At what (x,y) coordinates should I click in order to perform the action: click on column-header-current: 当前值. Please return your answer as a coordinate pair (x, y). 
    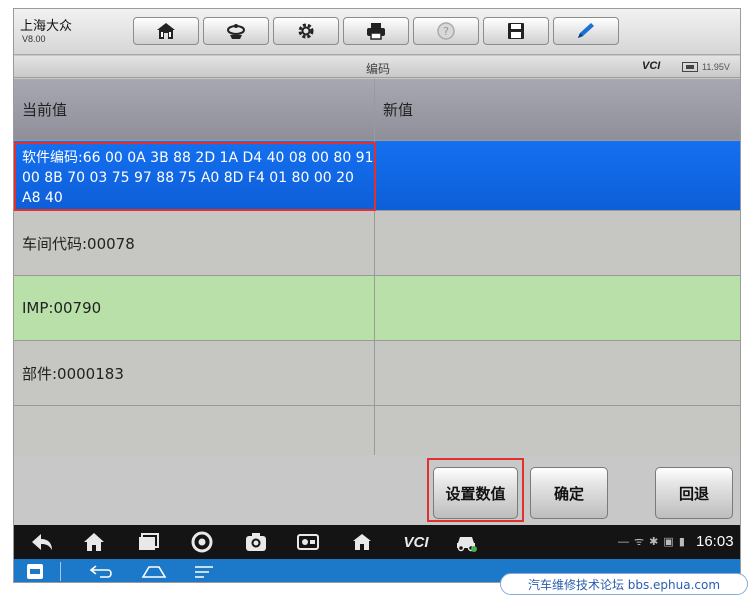
    Looking at the image, I should click on (194, 109).